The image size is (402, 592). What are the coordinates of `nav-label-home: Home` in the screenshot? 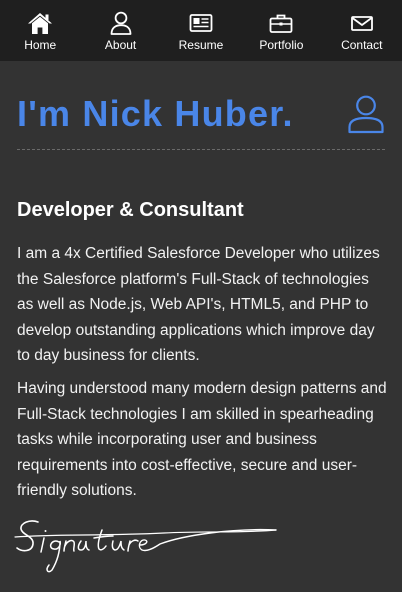 It's located at (40, 45).